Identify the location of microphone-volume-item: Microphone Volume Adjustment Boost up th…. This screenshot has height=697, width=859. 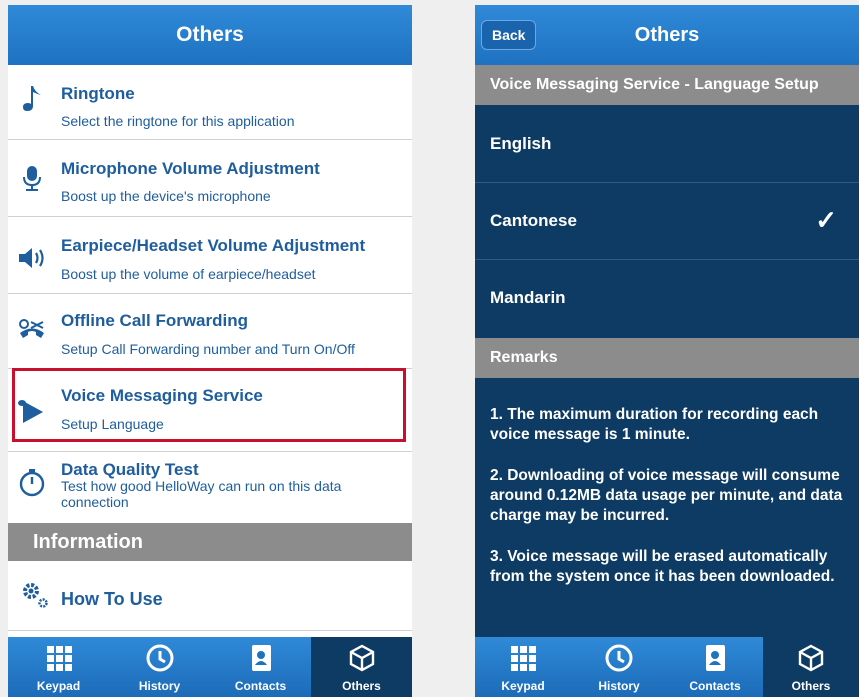
(210, 178).